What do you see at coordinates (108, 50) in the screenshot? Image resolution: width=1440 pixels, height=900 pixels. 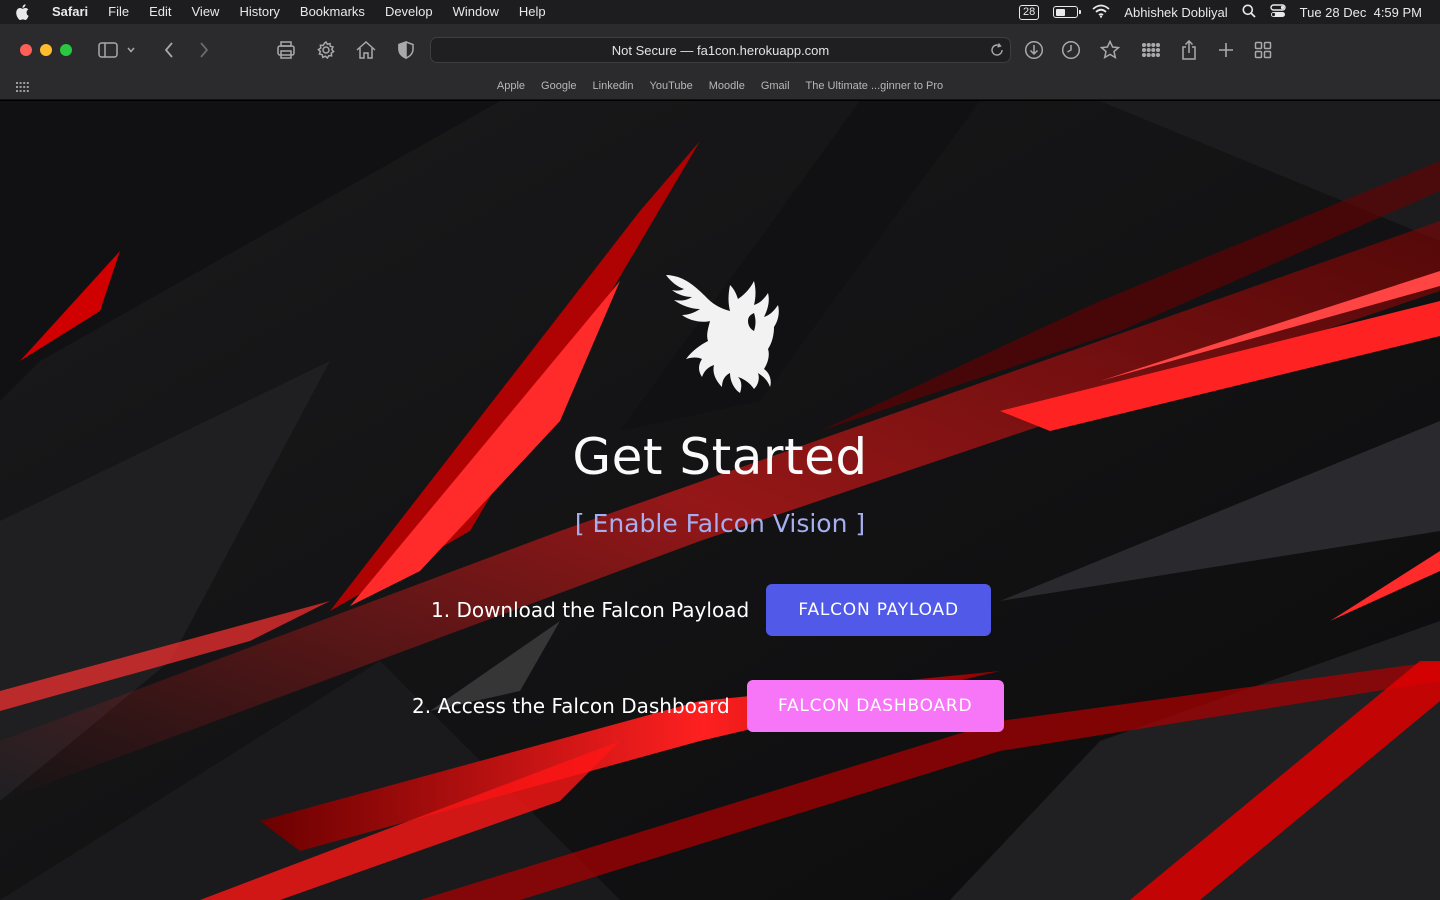 I see `sidebar-toggle-icon` at bounding box center [108, 50].